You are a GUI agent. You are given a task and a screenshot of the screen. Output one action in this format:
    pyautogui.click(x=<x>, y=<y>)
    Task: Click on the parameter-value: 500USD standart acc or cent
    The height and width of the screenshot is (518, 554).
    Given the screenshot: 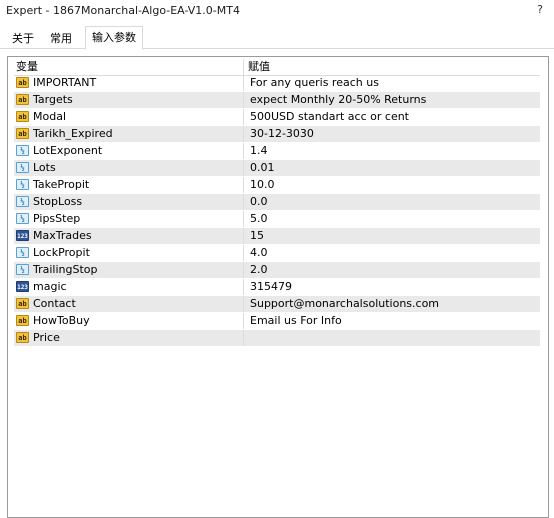 What is the action you would take?
    pyautogui.click(x=393, y=117)
    